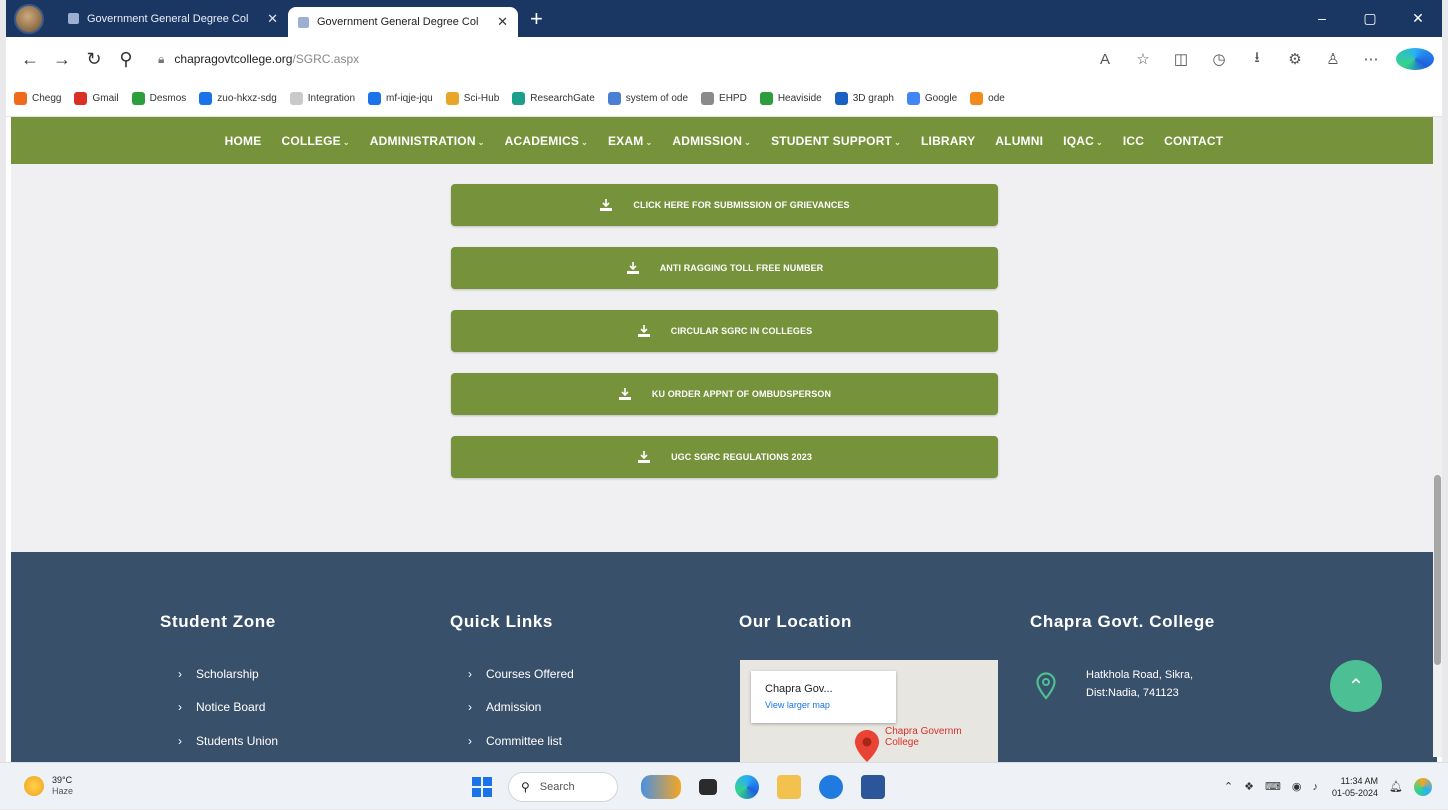 The height and width of the screenshot is (810, 1448). Describe the element at coordinates (789, 786) in the screenshot. I see `file-explorer-icon` at that location.